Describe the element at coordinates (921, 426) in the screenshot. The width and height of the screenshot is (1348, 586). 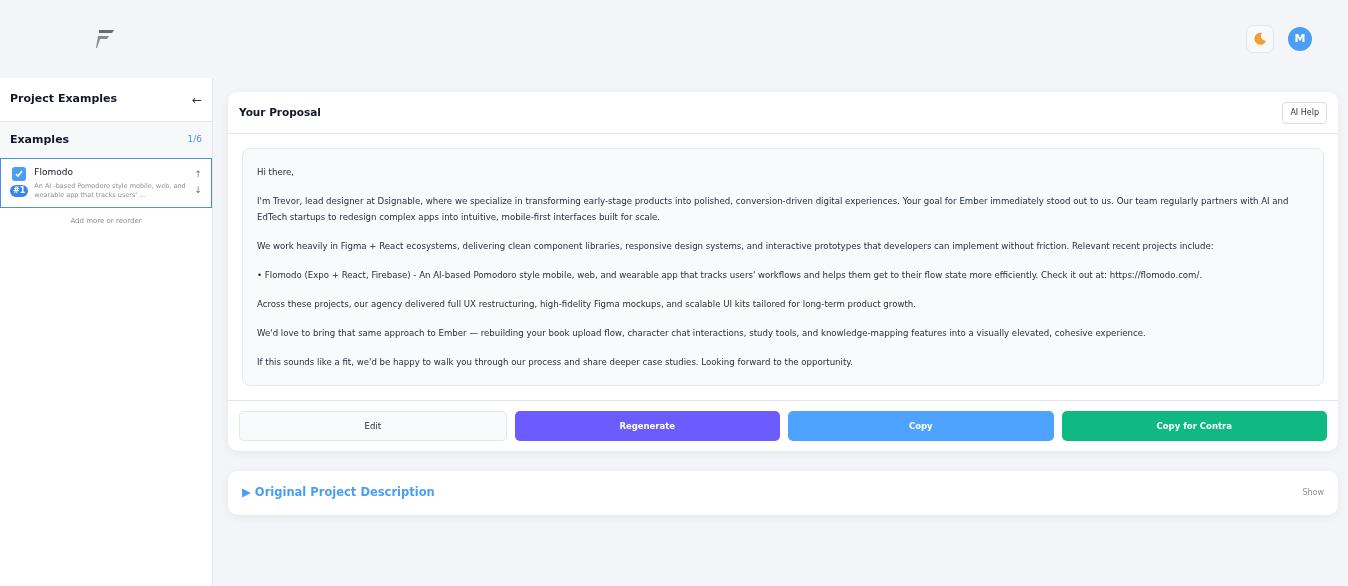
I see `action-button: Copy` at that location.